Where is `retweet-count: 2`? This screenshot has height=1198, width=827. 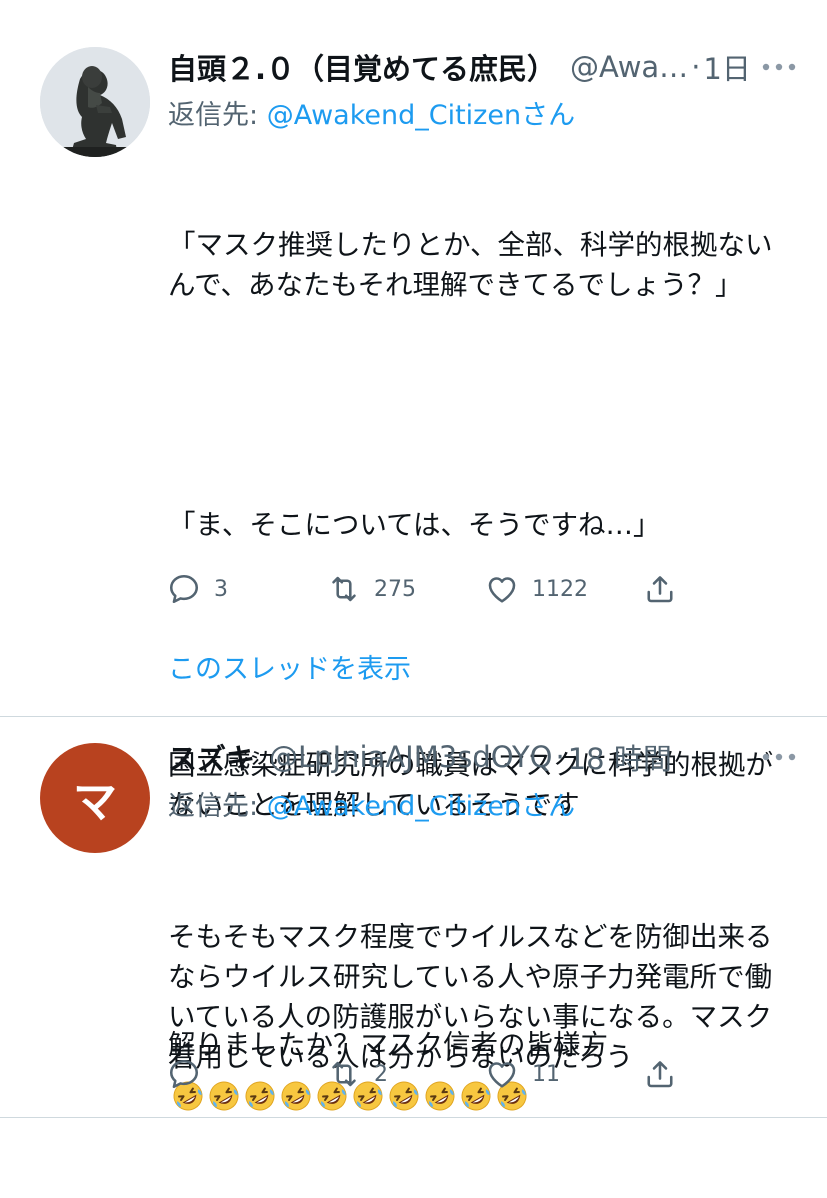 retweet-count: 2 is located at coordinates (381, 1074).